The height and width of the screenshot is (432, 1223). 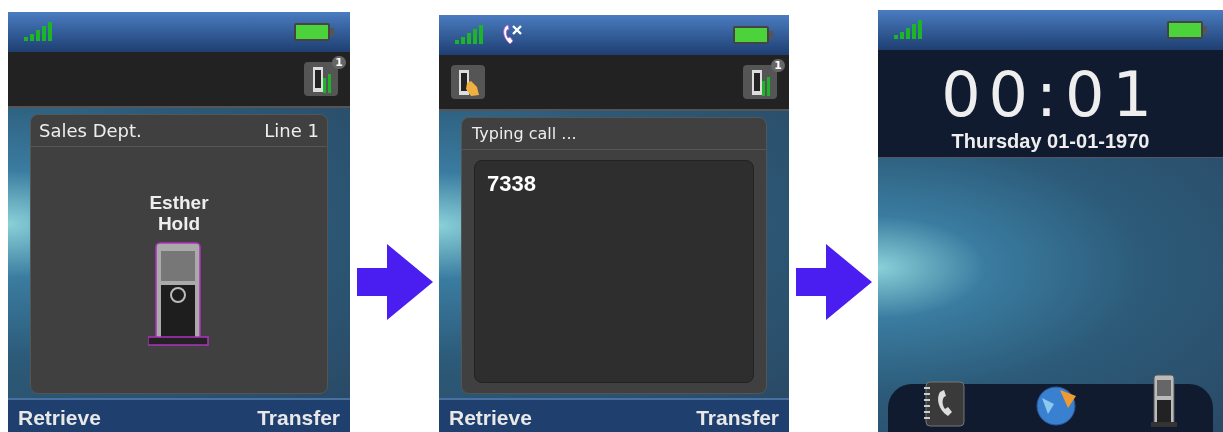 What do you see at coordinates (468, 82) in the screenshot?
I see `handset-pointer-icon` at bounding box center [468, 82].